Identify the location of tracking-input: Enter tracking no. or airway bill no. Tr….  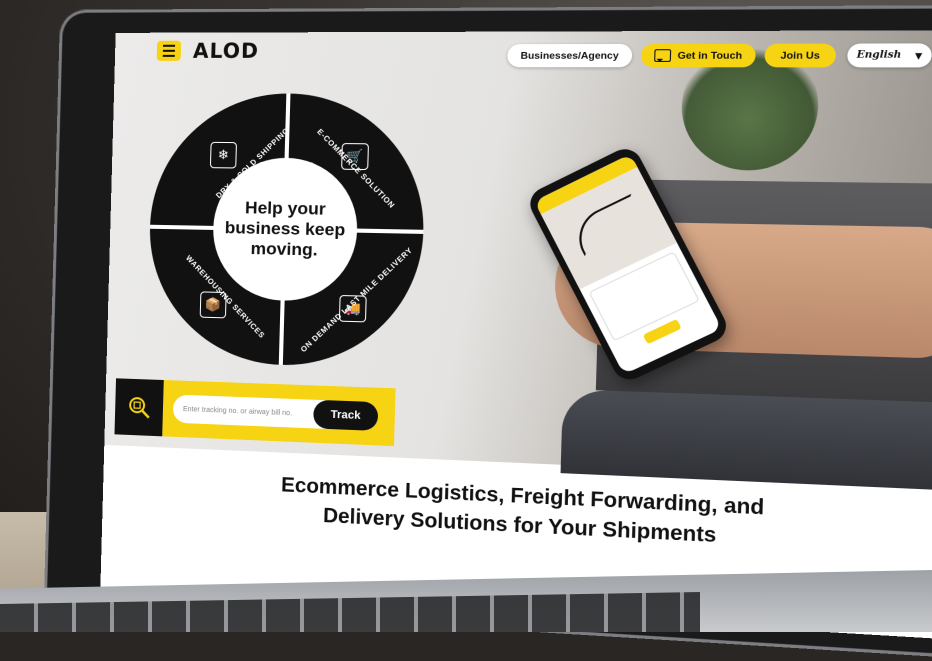
(275, 412).